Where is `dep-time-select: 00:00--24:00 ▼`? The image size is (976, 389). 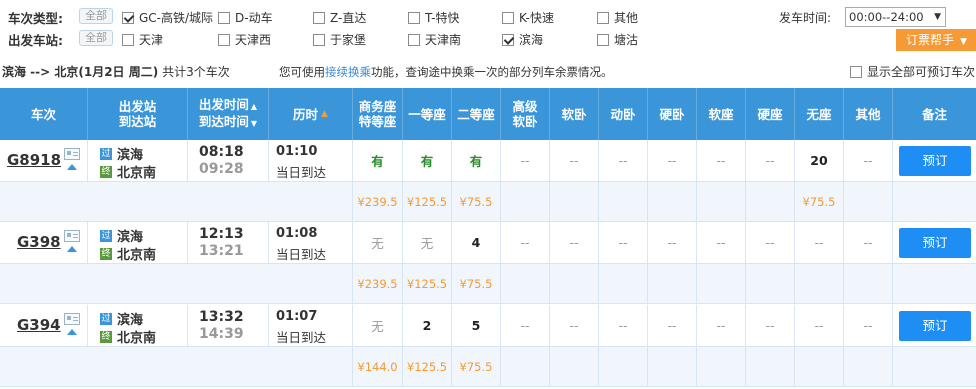 dep-time-select: 00:00--24:00 ▼ is located at coordinates (895, 17).